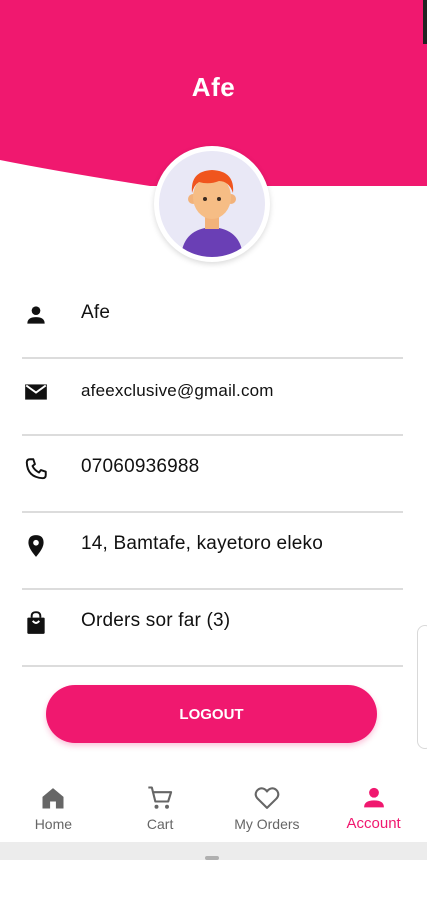 This screenshot has width=427, height=900. What do you see at coordinates (177, 390) in the screenshot?
I see `email-value: afeexclusive@gmail.com` at bounding box center [177, 390].